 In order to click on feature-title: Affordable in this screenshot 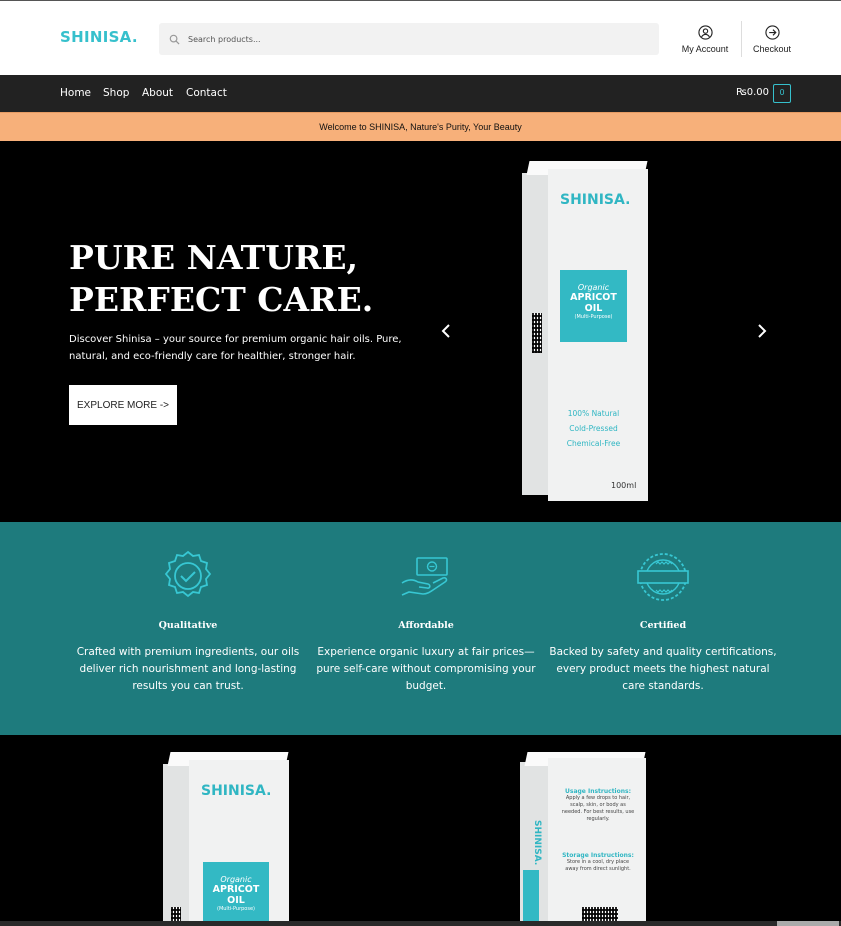, I will do `click(426, 625)`.